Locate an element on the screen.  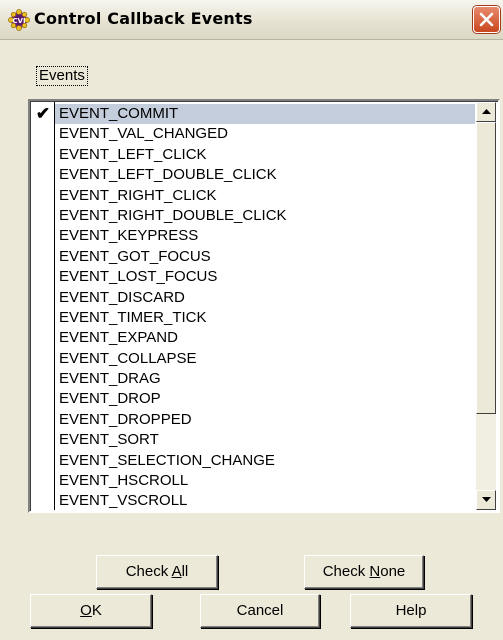
list-item-label: EVENT_LOST_FOCUS is located at coordinates (138, 277).